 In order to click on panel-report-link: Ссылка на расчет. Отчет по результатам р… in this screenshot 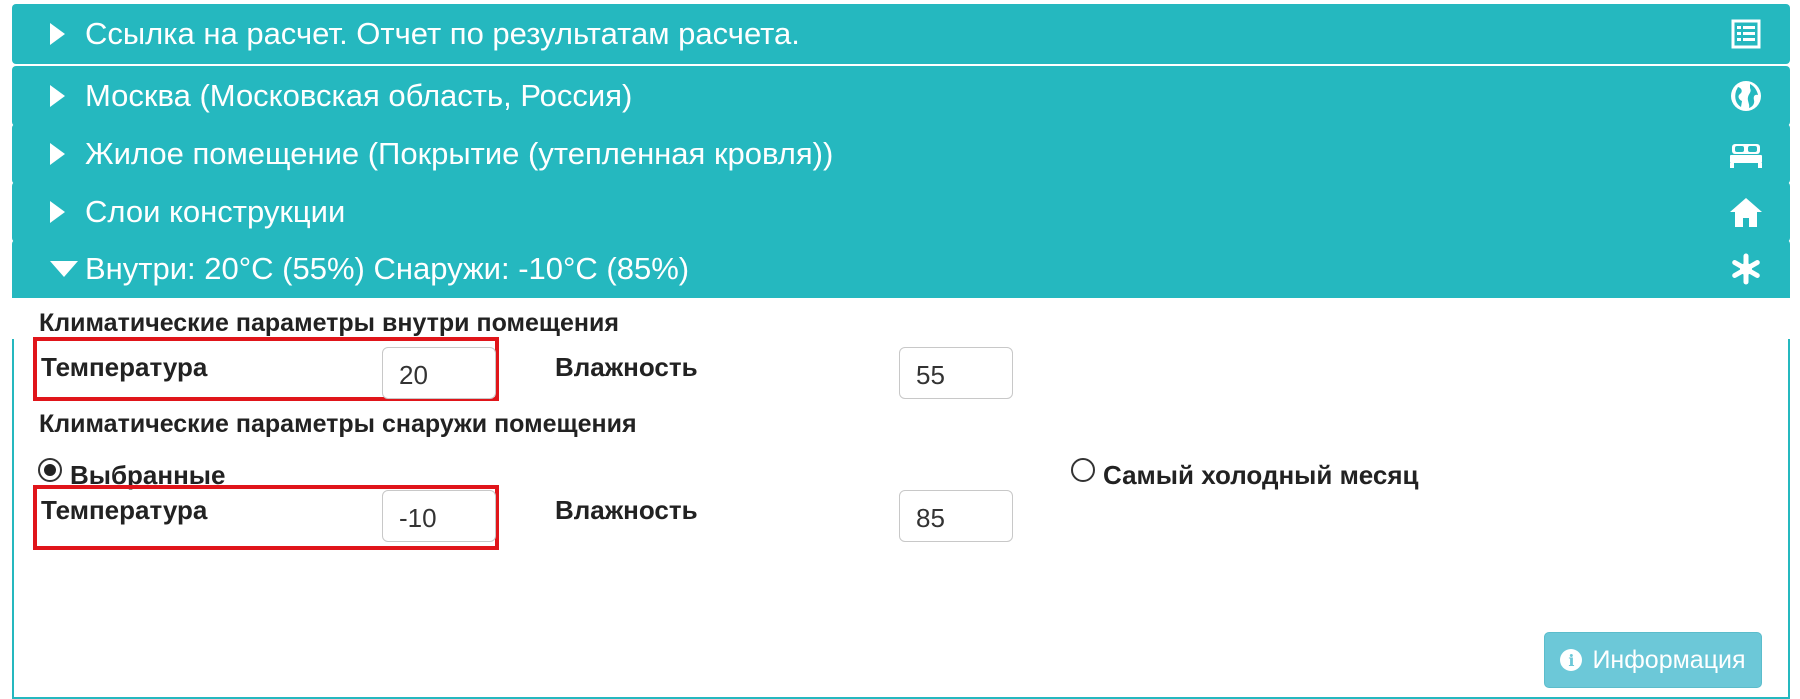, I will do `click(901, 34)`.